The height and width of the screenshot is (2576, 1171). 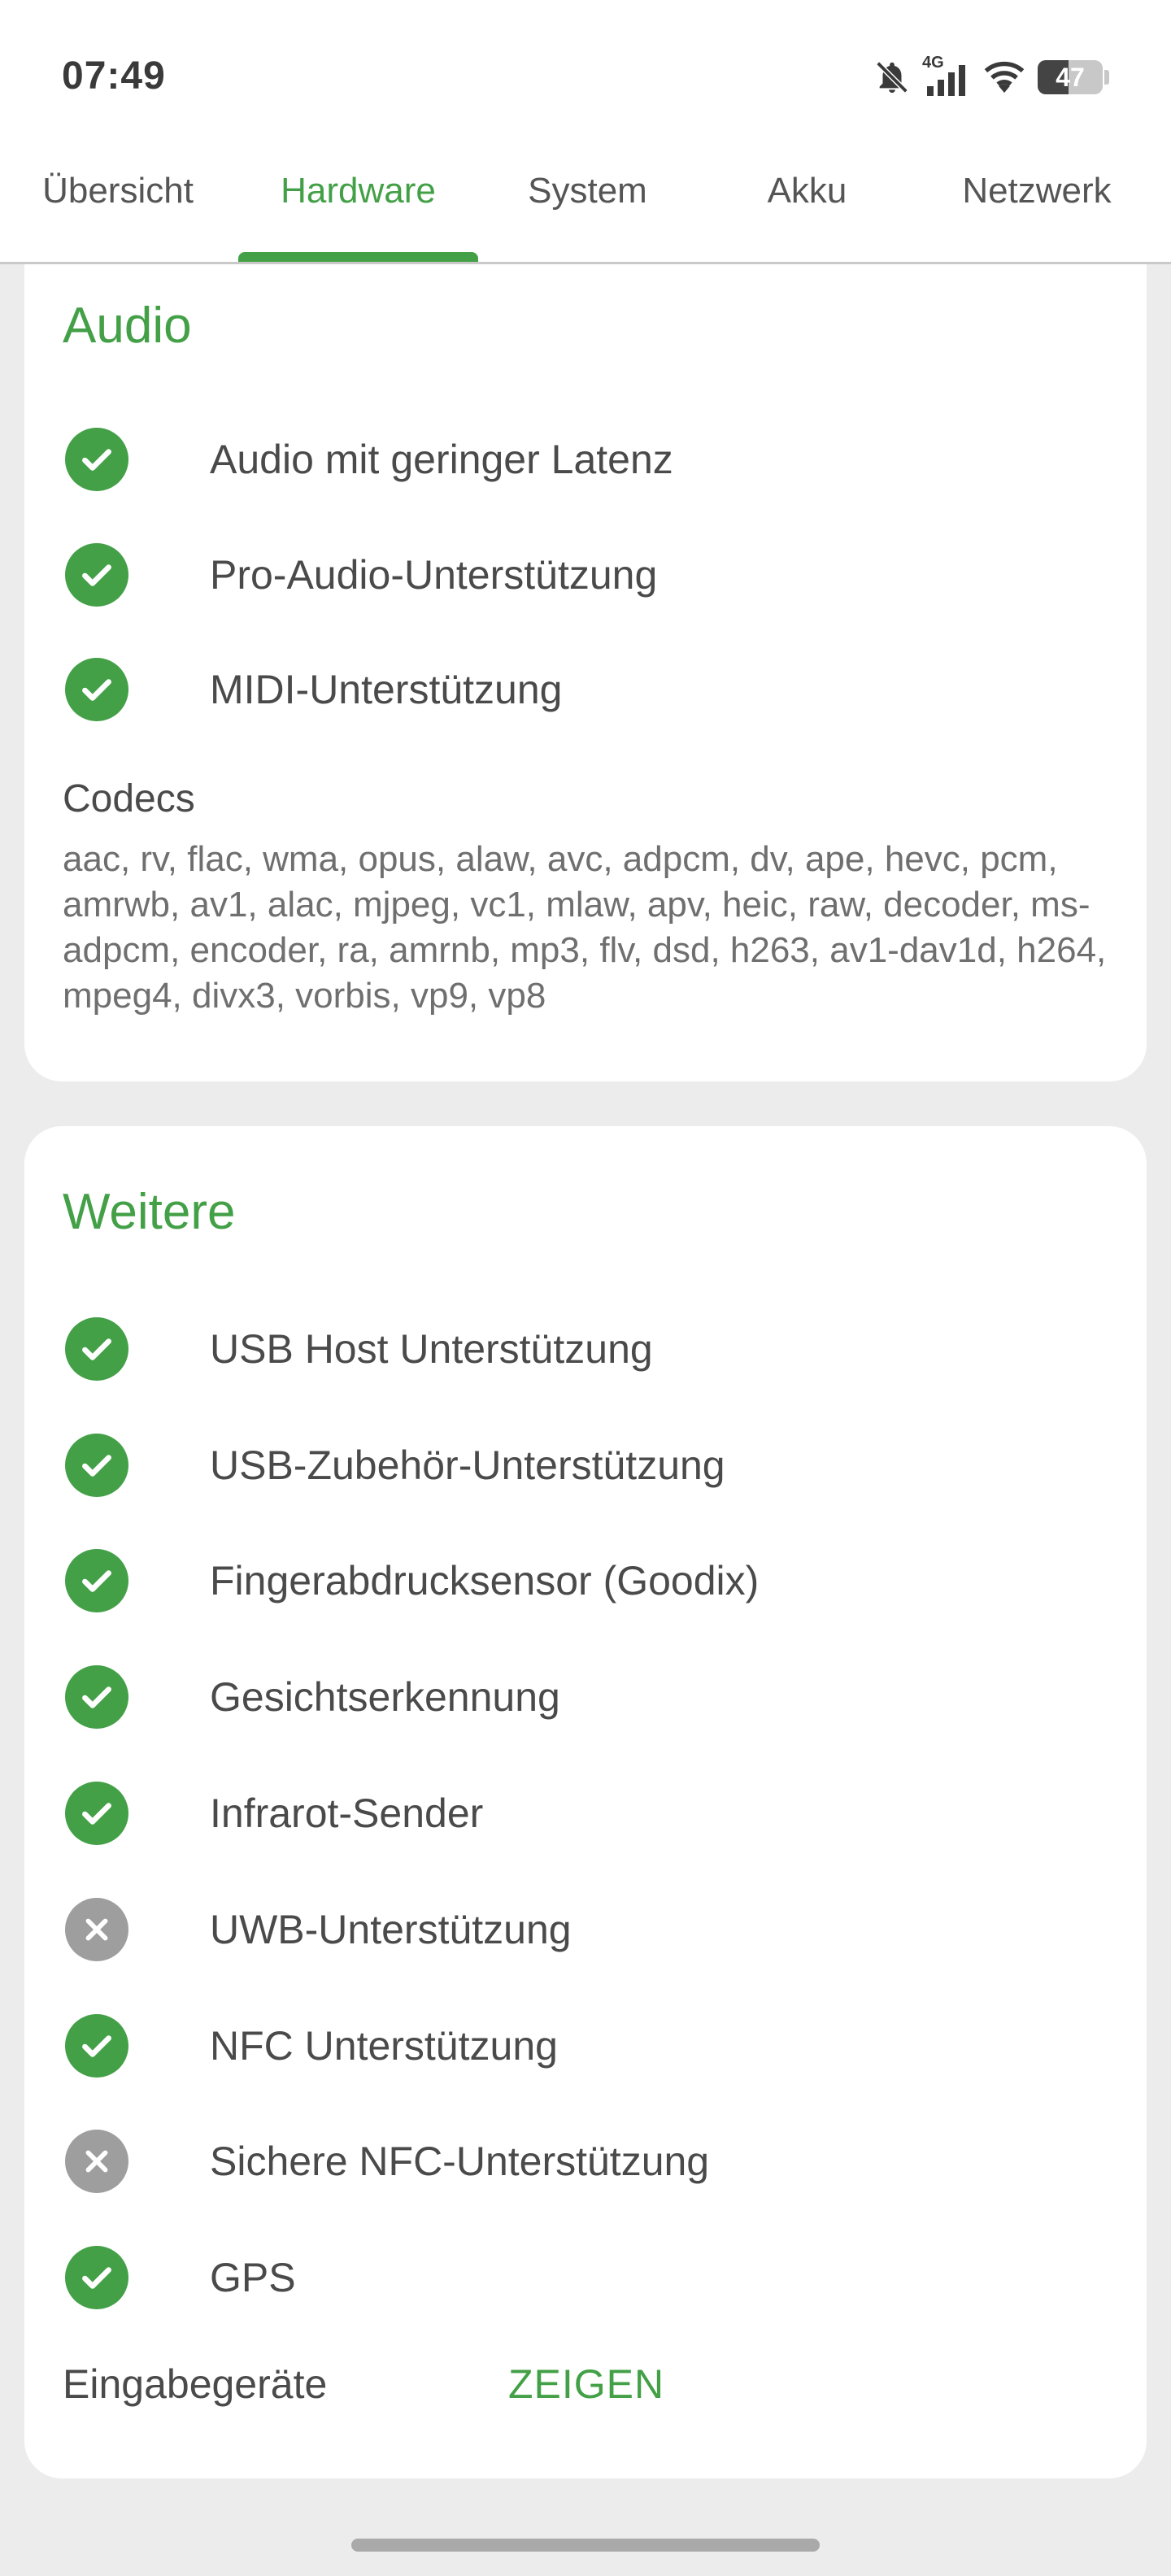 I want to click on feature-label: UWB-Unterstützung, so click(x=391, y=1929).